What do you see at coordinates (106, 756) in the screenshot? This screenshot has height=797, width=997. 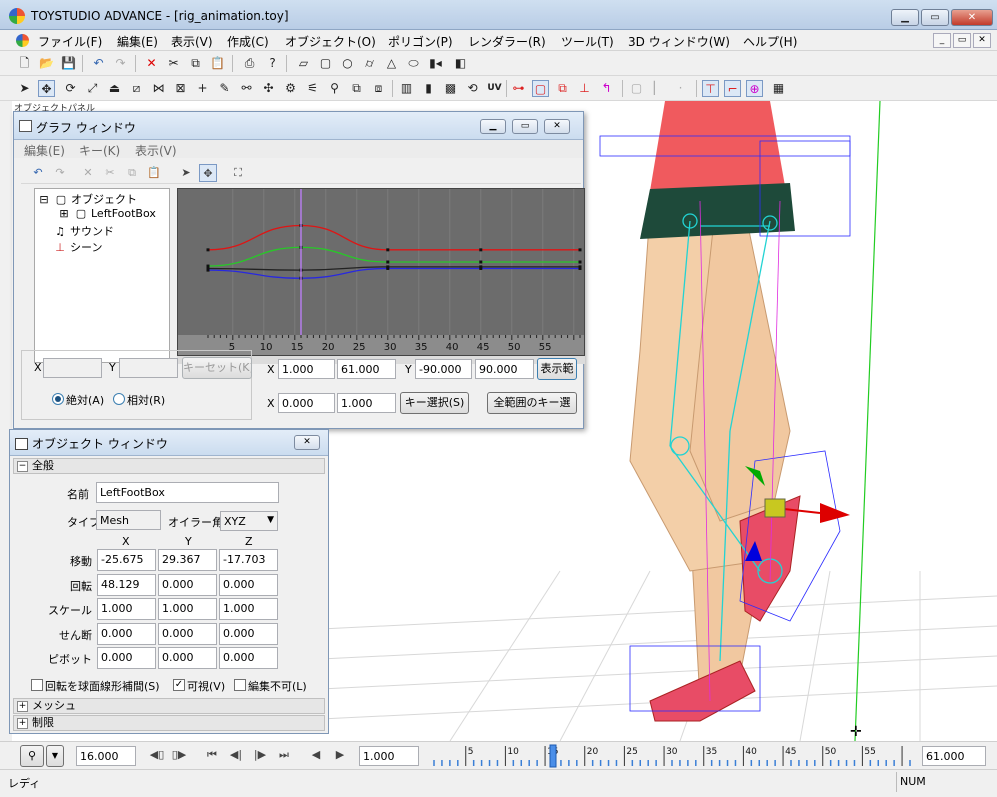 I see `current-frame-field: 16.000` at bounding box center [106, 756].